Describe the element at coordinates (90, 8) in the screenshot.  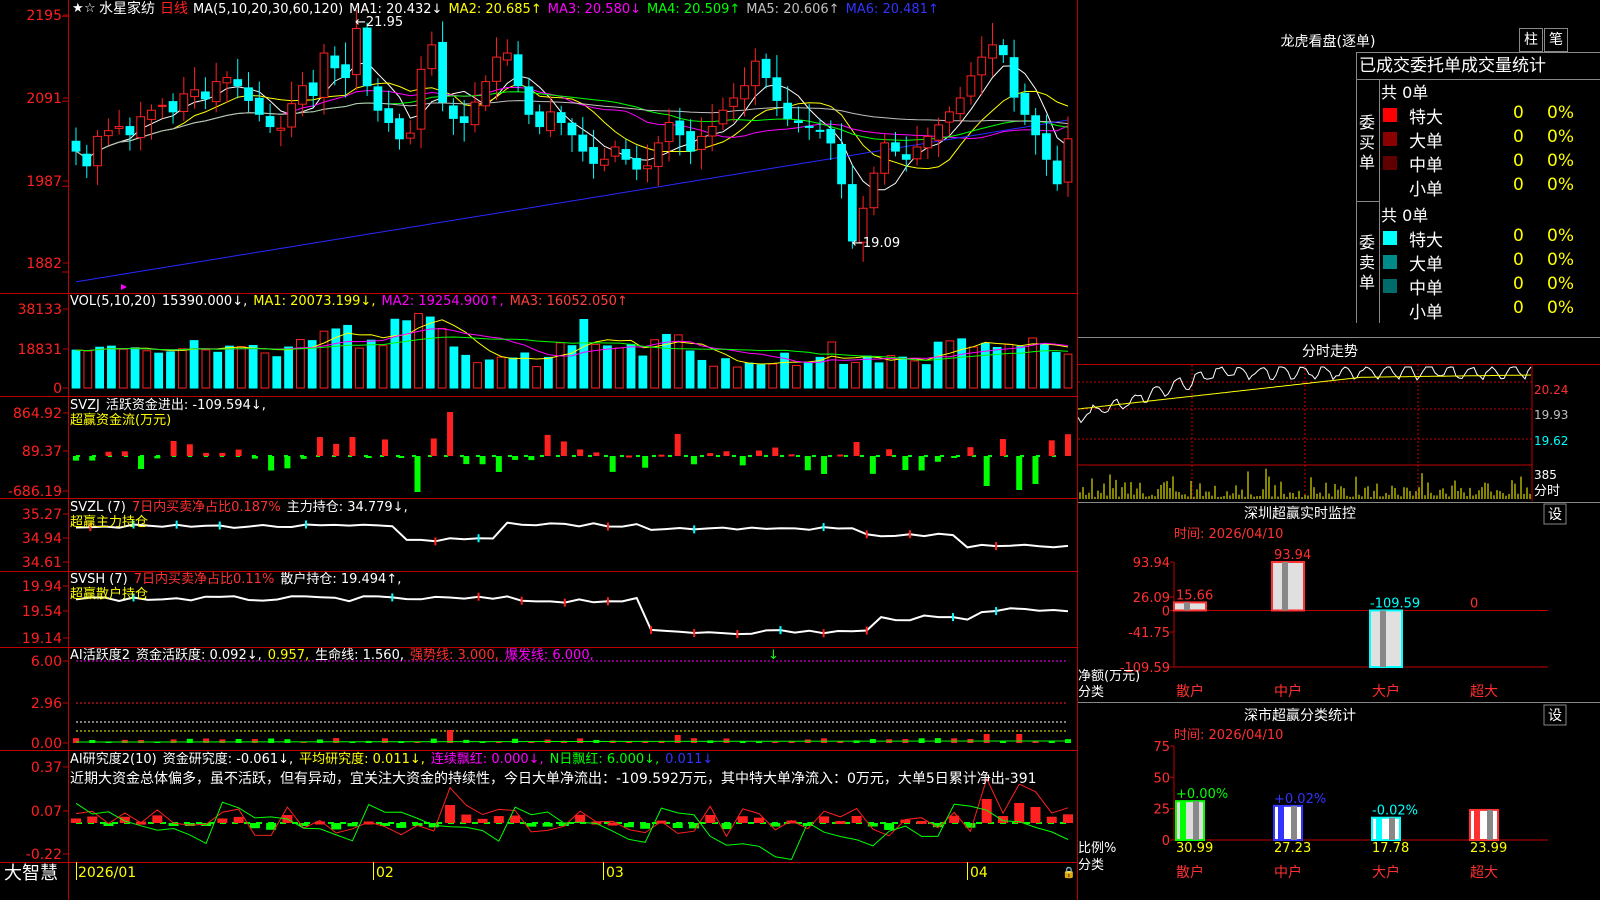
I see `star-outline-icon: ☆` at that location.